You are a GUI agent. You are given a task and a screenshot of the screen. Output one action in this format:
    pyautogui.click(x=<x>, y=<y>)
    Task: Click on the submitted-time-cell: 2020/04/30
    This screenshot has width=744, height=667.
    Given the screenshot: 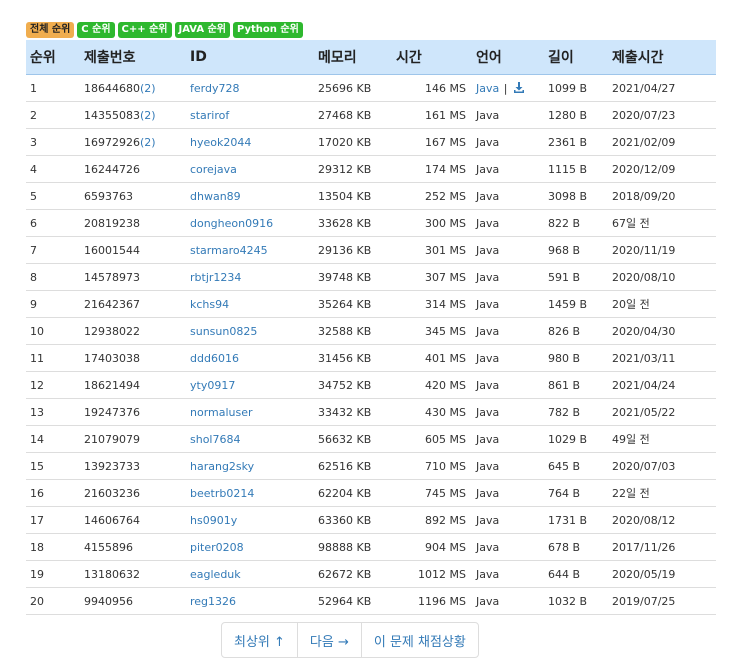 What is the action you would take?
    pyautogui.click(x=662, y=331)
    